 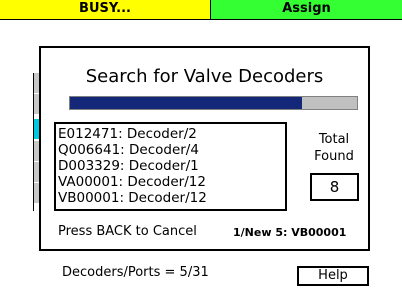 I want to click on list-item: VA00001: Decoder/12, so click(x=132, y=182).